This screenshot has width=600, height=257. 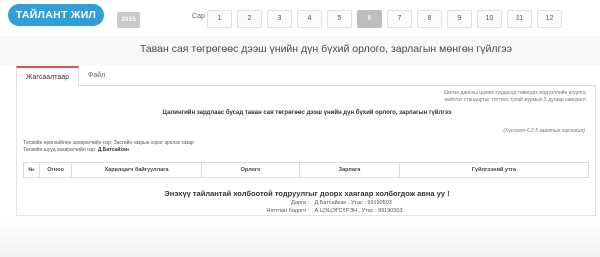 I want to click on col-counterparty: Харилцагч байгууллага, so click(x=137, y=170).